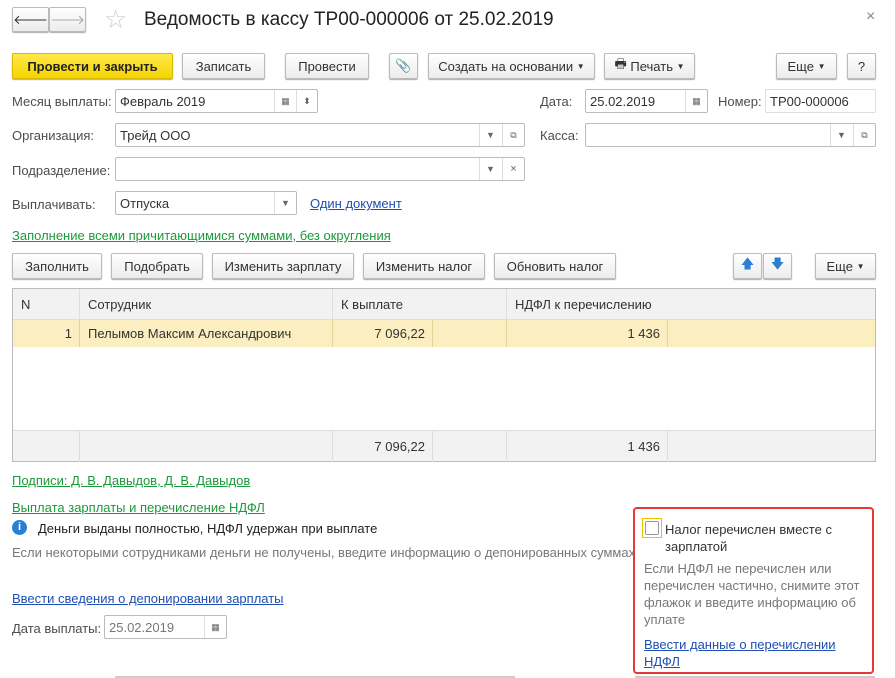 This screenshot has width=895, height=678. I want to click on cell-tax: 1 436, so click(643, 333).